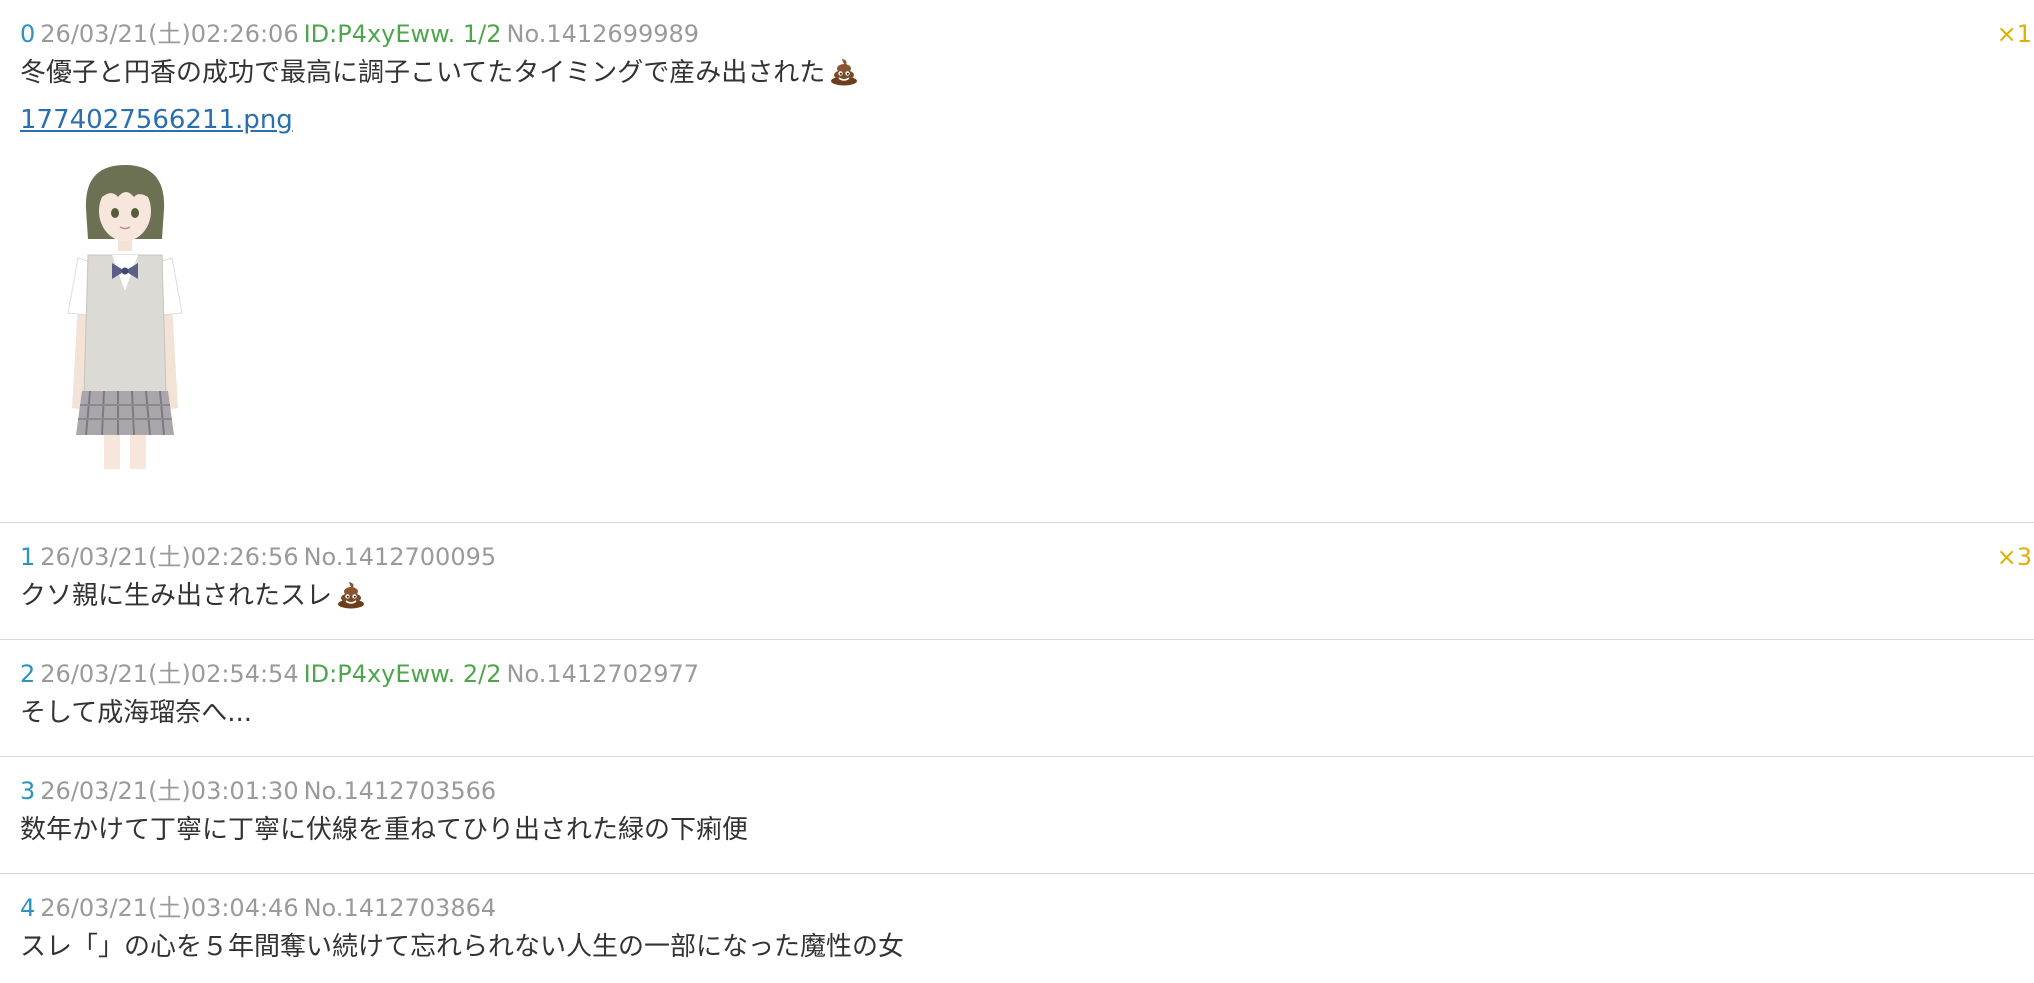 The width and height of the screenshot is (2034, 983). Describe the element at coordinates (603, 34) in the screenshot. I see `post-no: No.1412699989` at that location.